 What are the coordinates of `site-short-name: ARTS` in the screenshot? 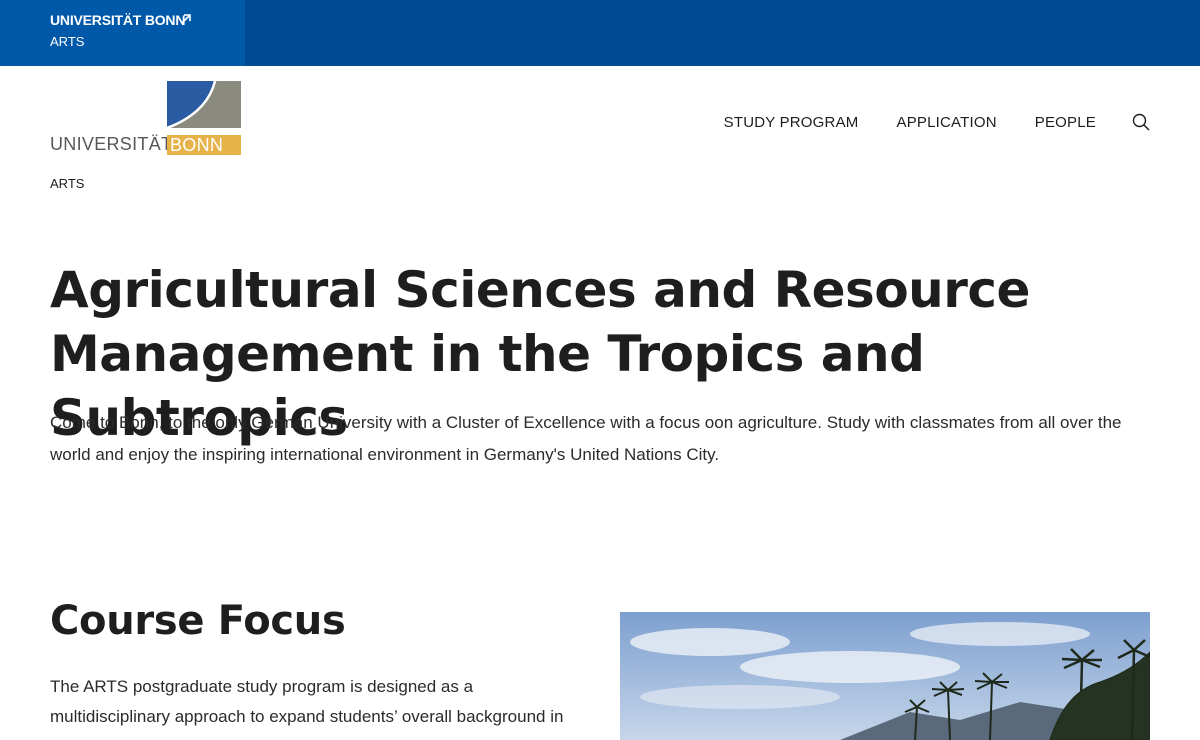 It's located at (67, 41).